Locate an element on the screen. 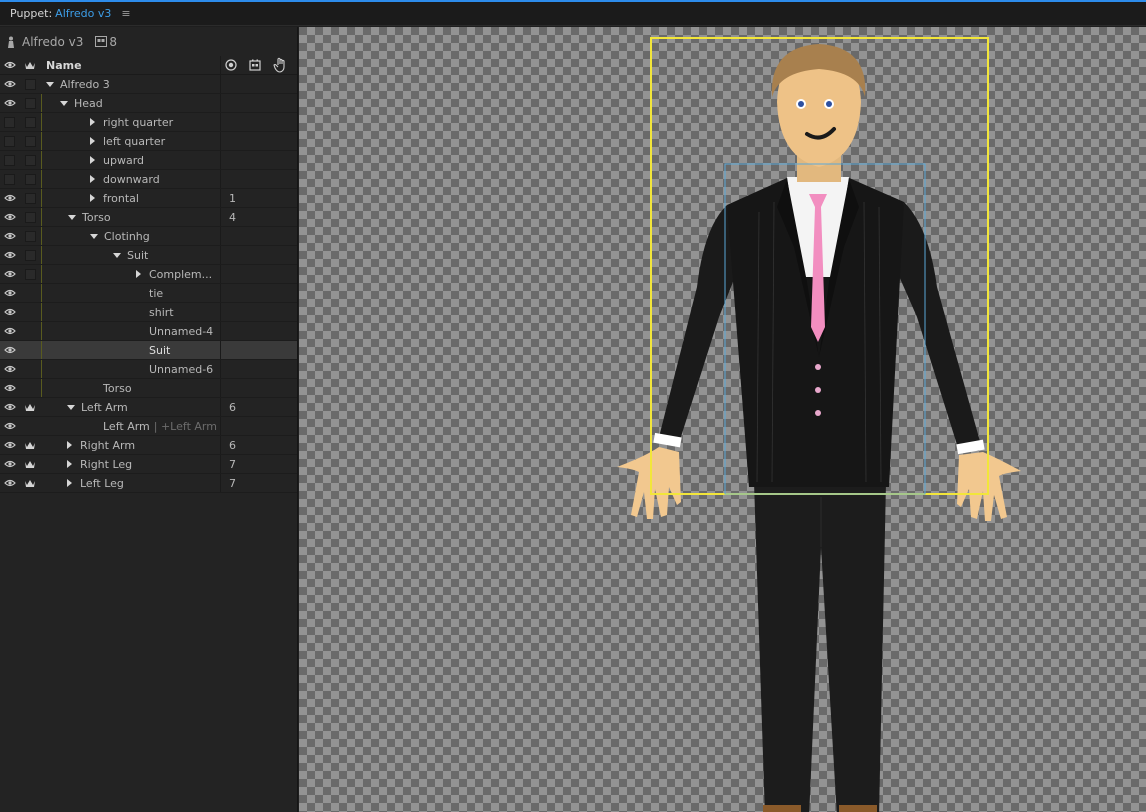 The image size is (1146, 812). panel-menu-icon: ≡ is located at coordinates (125, 13).